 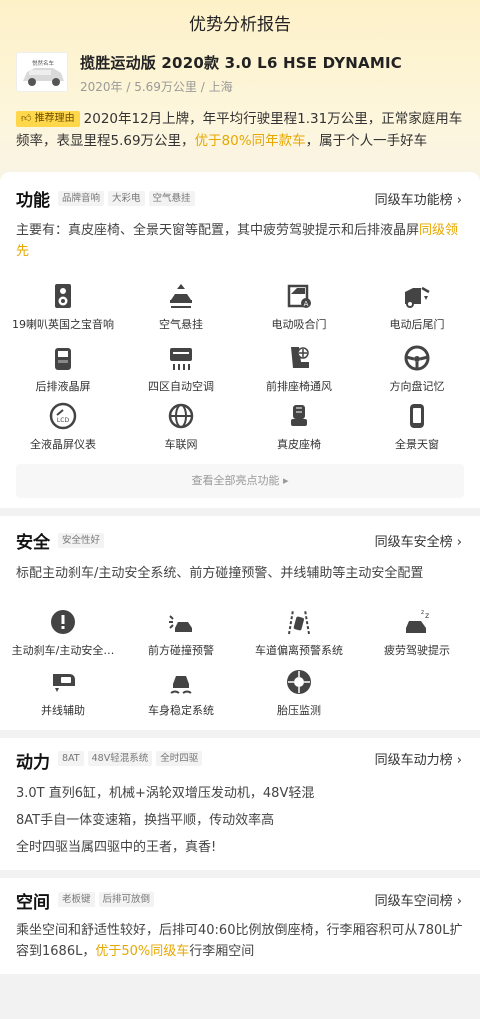 What do you see at coordinates (285, 480) in the screenshot?
I see `caret-right-icon: ▸` at bounding box center [285, 480].